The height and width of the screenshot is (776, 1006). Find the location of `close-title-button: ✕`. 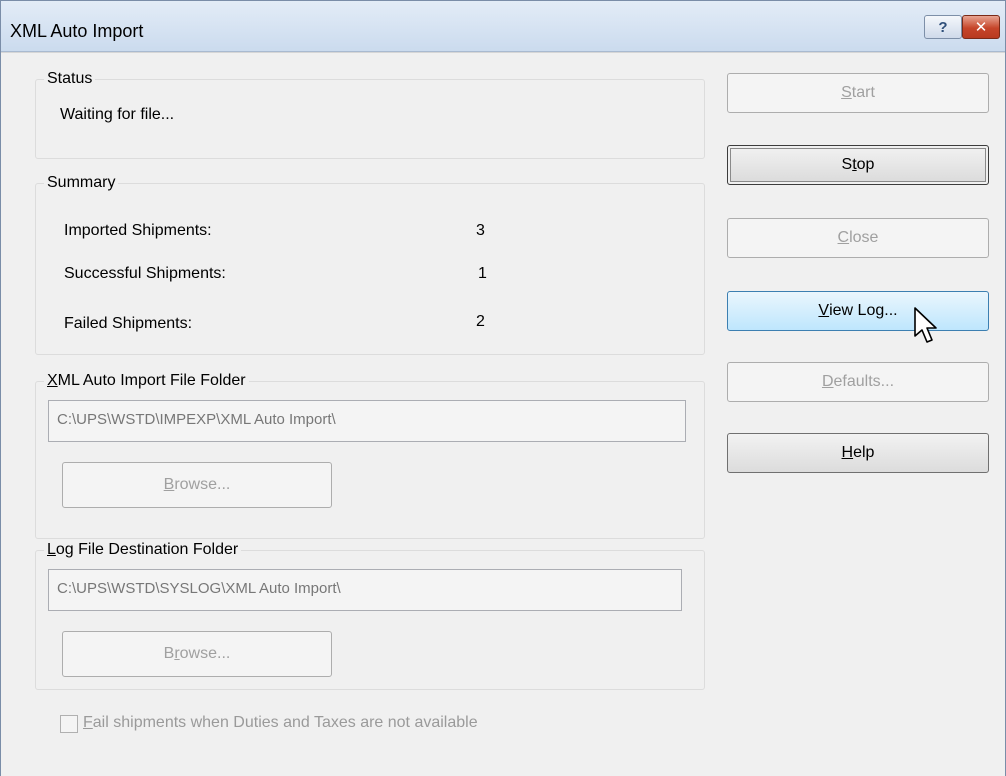

close-title-button: ✕ is located at coordinates (981, 27).